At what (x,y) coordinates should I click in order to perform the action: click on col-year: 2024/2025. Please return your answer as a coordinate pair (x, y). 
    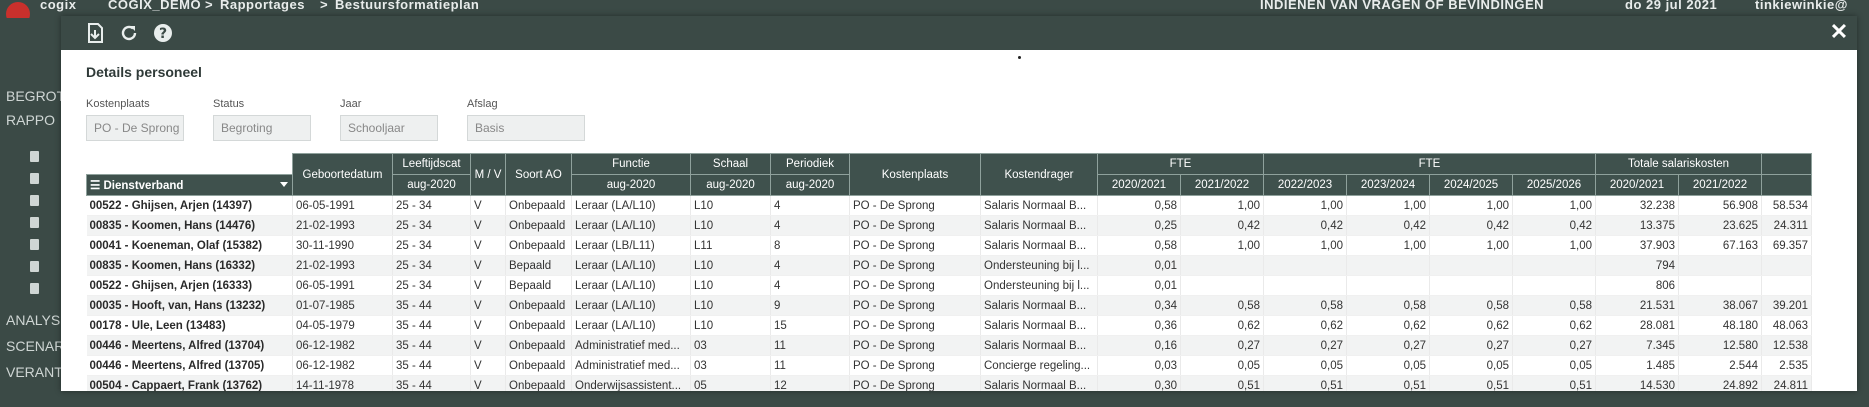
    Looking at the image, I should click on (1471, 185).